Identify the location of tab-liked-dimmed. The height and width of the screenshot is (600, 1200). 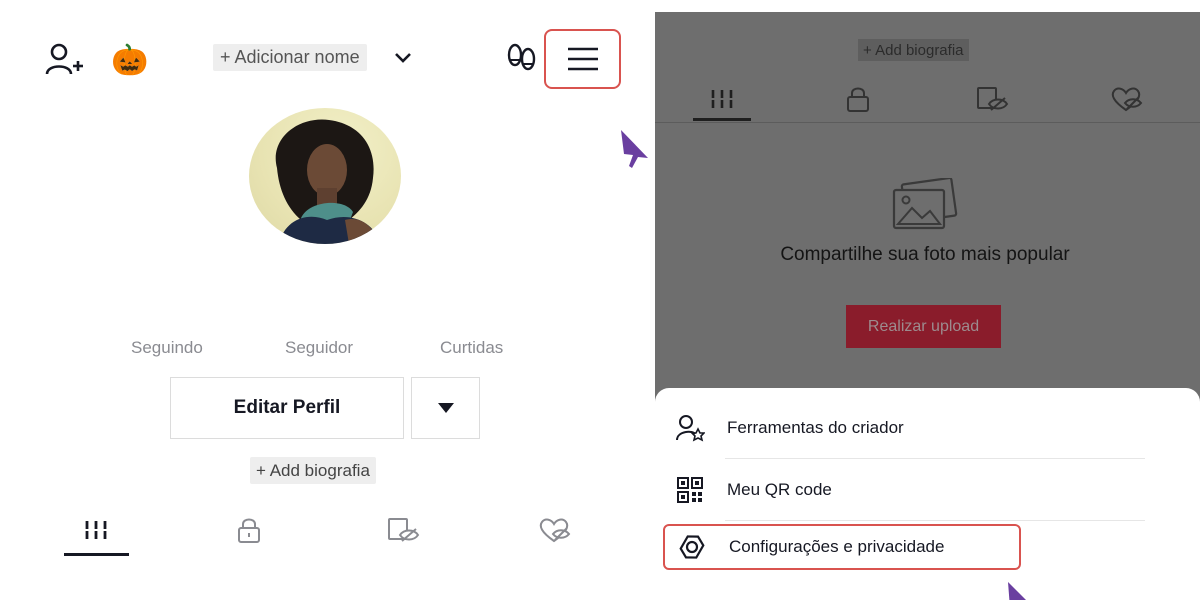
(1126, 99).